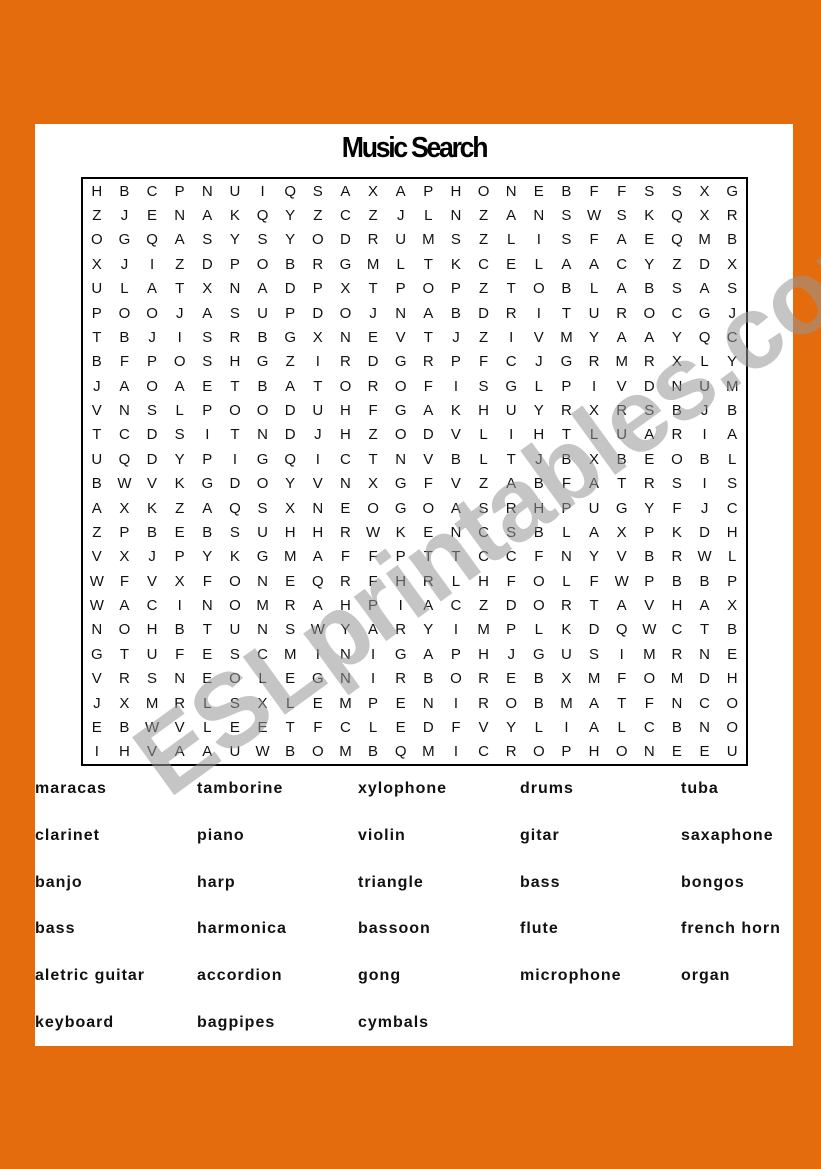 Image resolution: width=821 pixels, height=1169 pixels. I want to click on grid-letter: G, so click(207, 484).